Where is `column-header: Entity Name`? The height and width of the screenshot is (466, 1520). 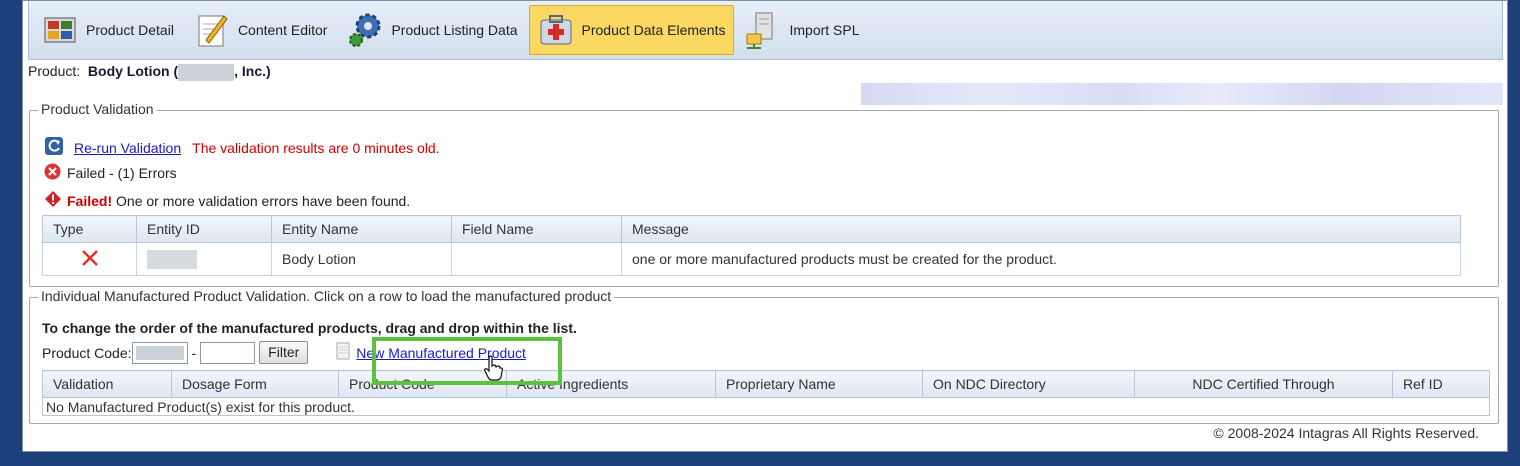 column-header: Entity Name is located at coordinates (361, 229).